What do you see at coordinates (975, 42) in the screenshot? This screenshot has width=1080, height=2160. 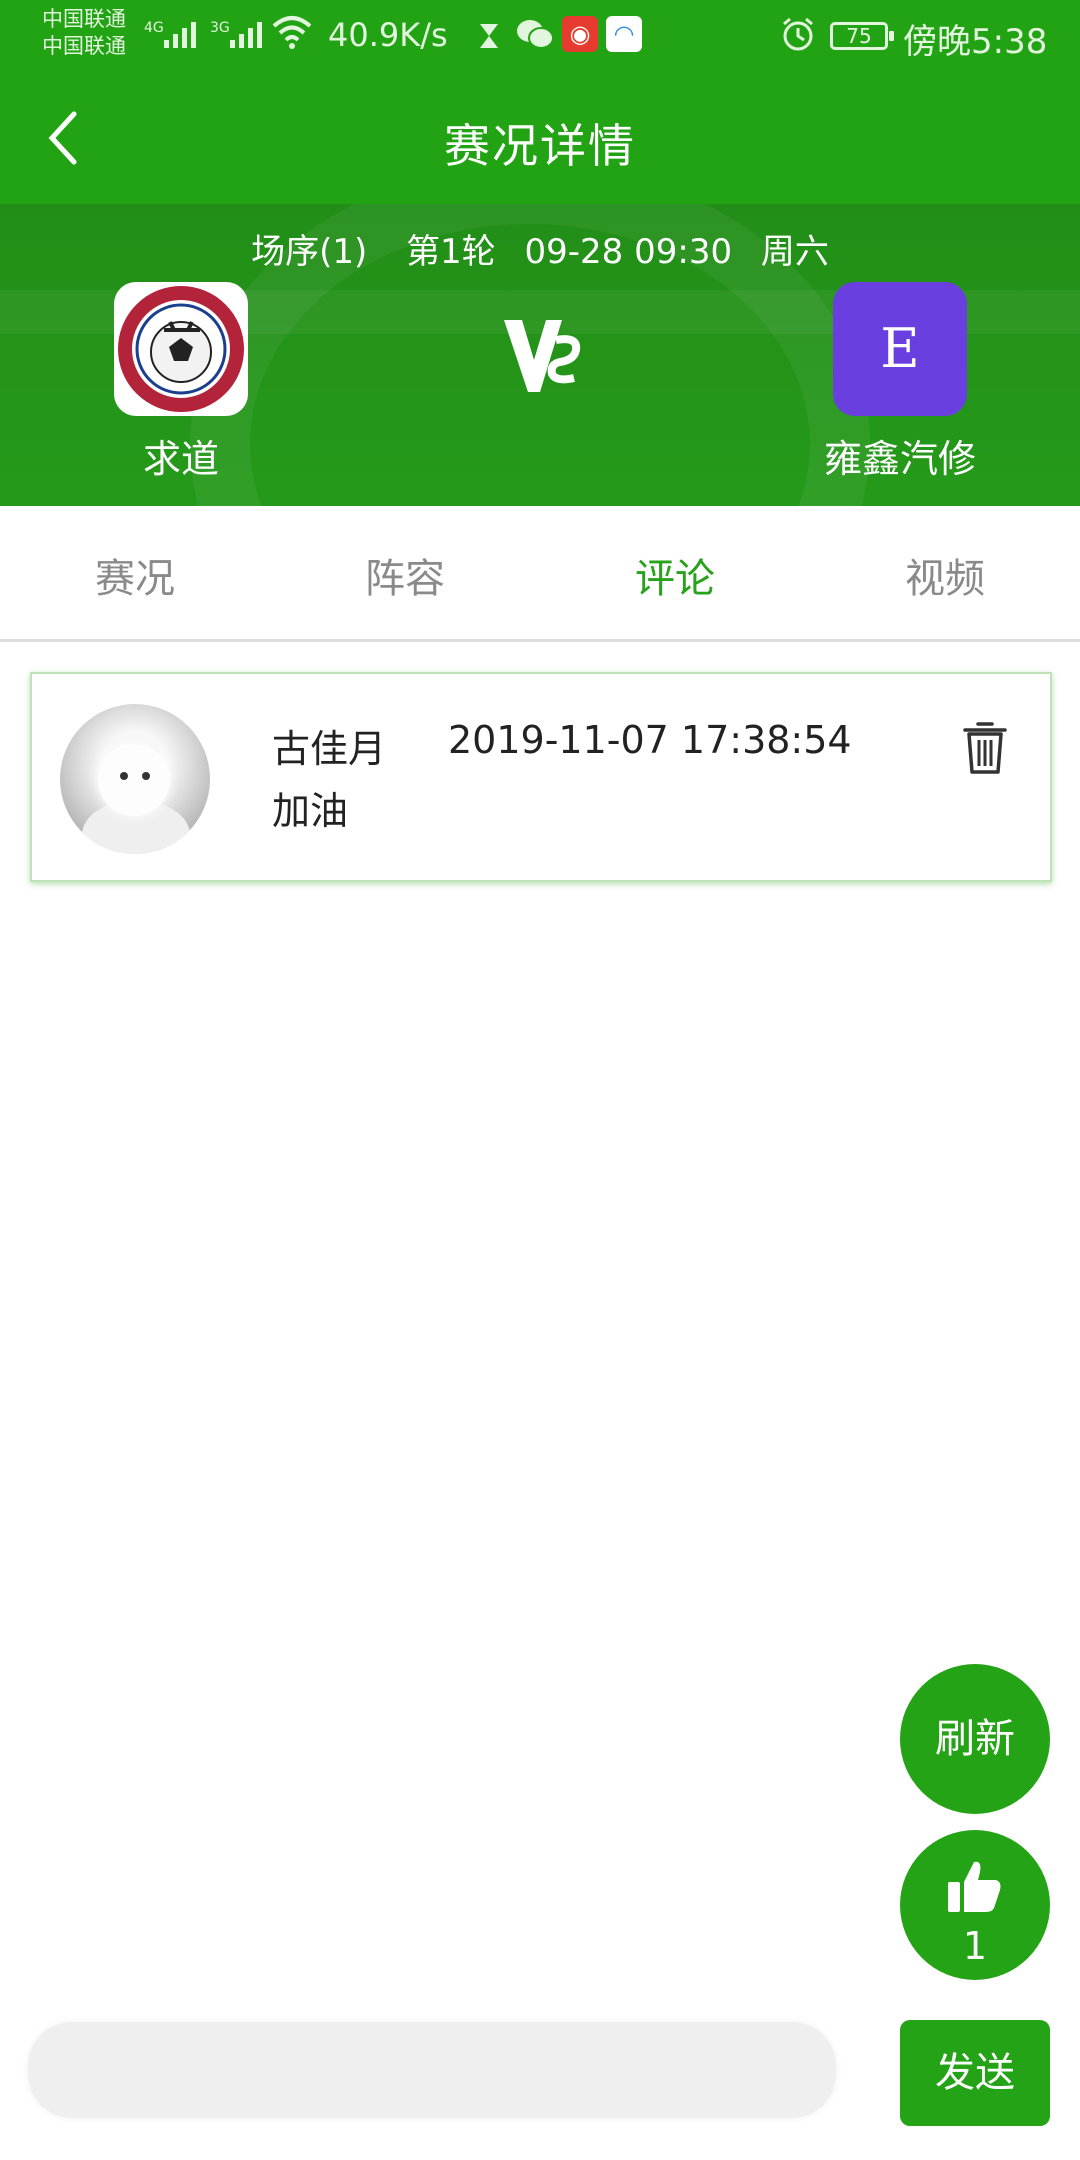 I see `status-time: 傍晚5:38` at bounding box center [975, 42].